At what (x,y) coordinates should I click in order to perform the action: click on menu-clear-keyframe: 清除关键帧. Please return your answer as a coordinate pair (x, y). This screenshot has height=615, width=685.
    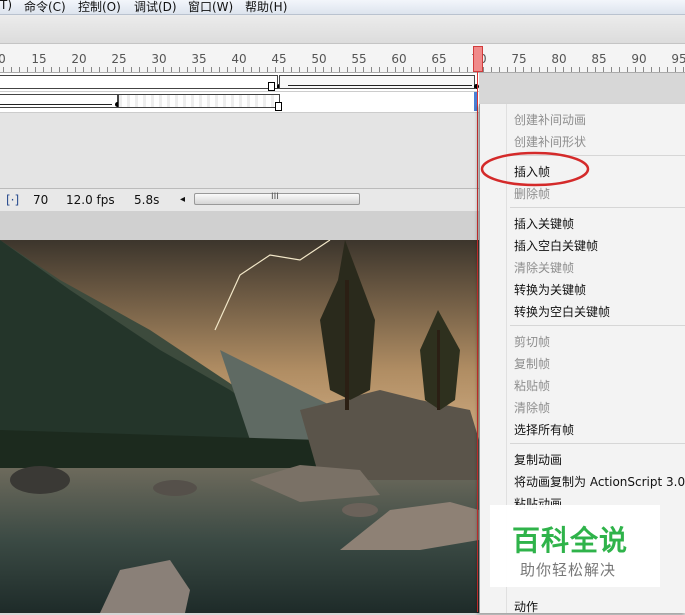
    Looking at the image, I should click on (544, 267).